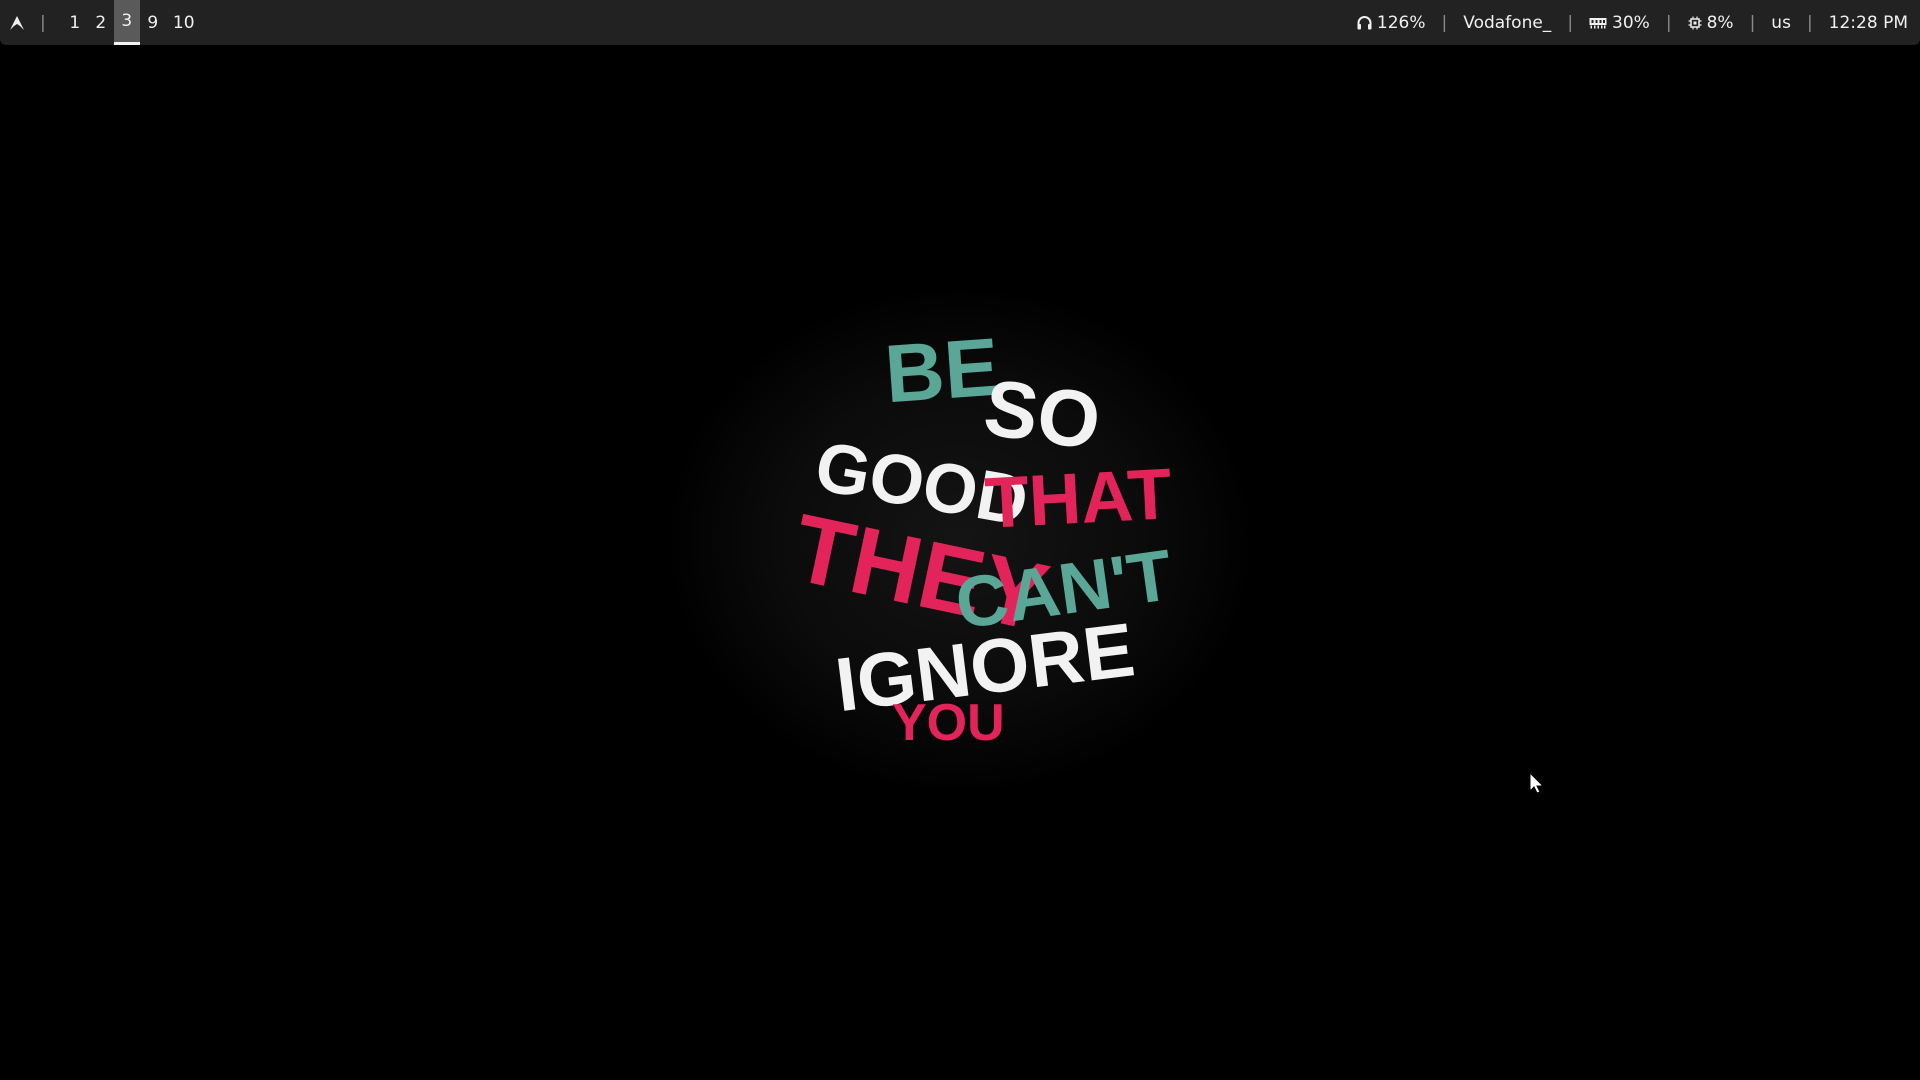  What do you see at coordinates (1364, 22) in the screenshot?
I see `headphones-icon` at bounding box center [1364, 22].